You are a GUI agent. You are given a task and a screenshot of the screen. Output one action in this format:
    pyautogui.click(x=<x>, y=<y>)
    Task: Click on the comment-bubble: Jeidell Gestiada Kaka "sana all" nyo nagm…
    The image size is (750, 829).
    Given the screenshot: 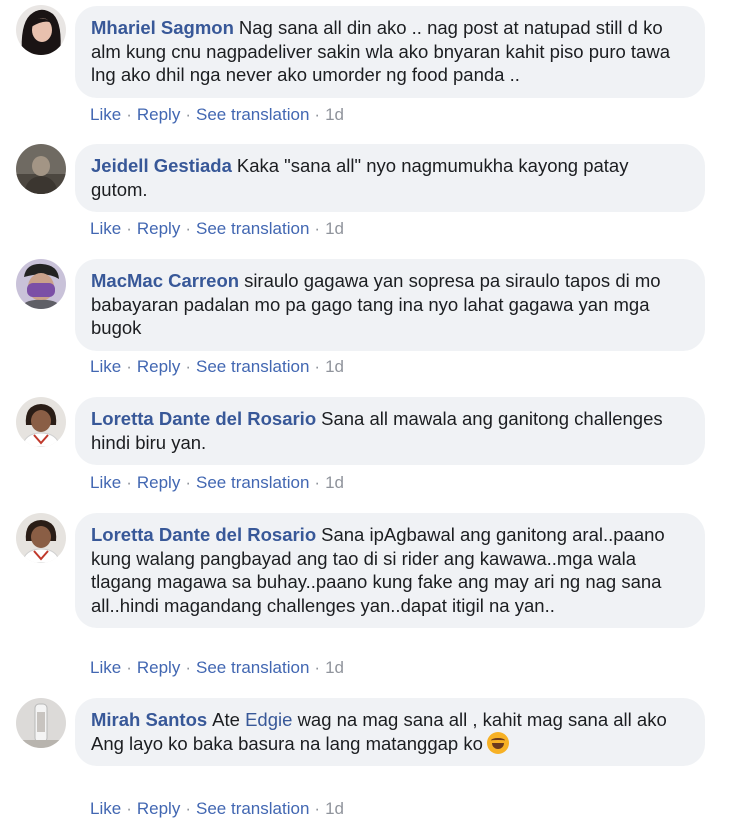 What is the action you would take?
    pyautogui.click(x=390, y=178)
    